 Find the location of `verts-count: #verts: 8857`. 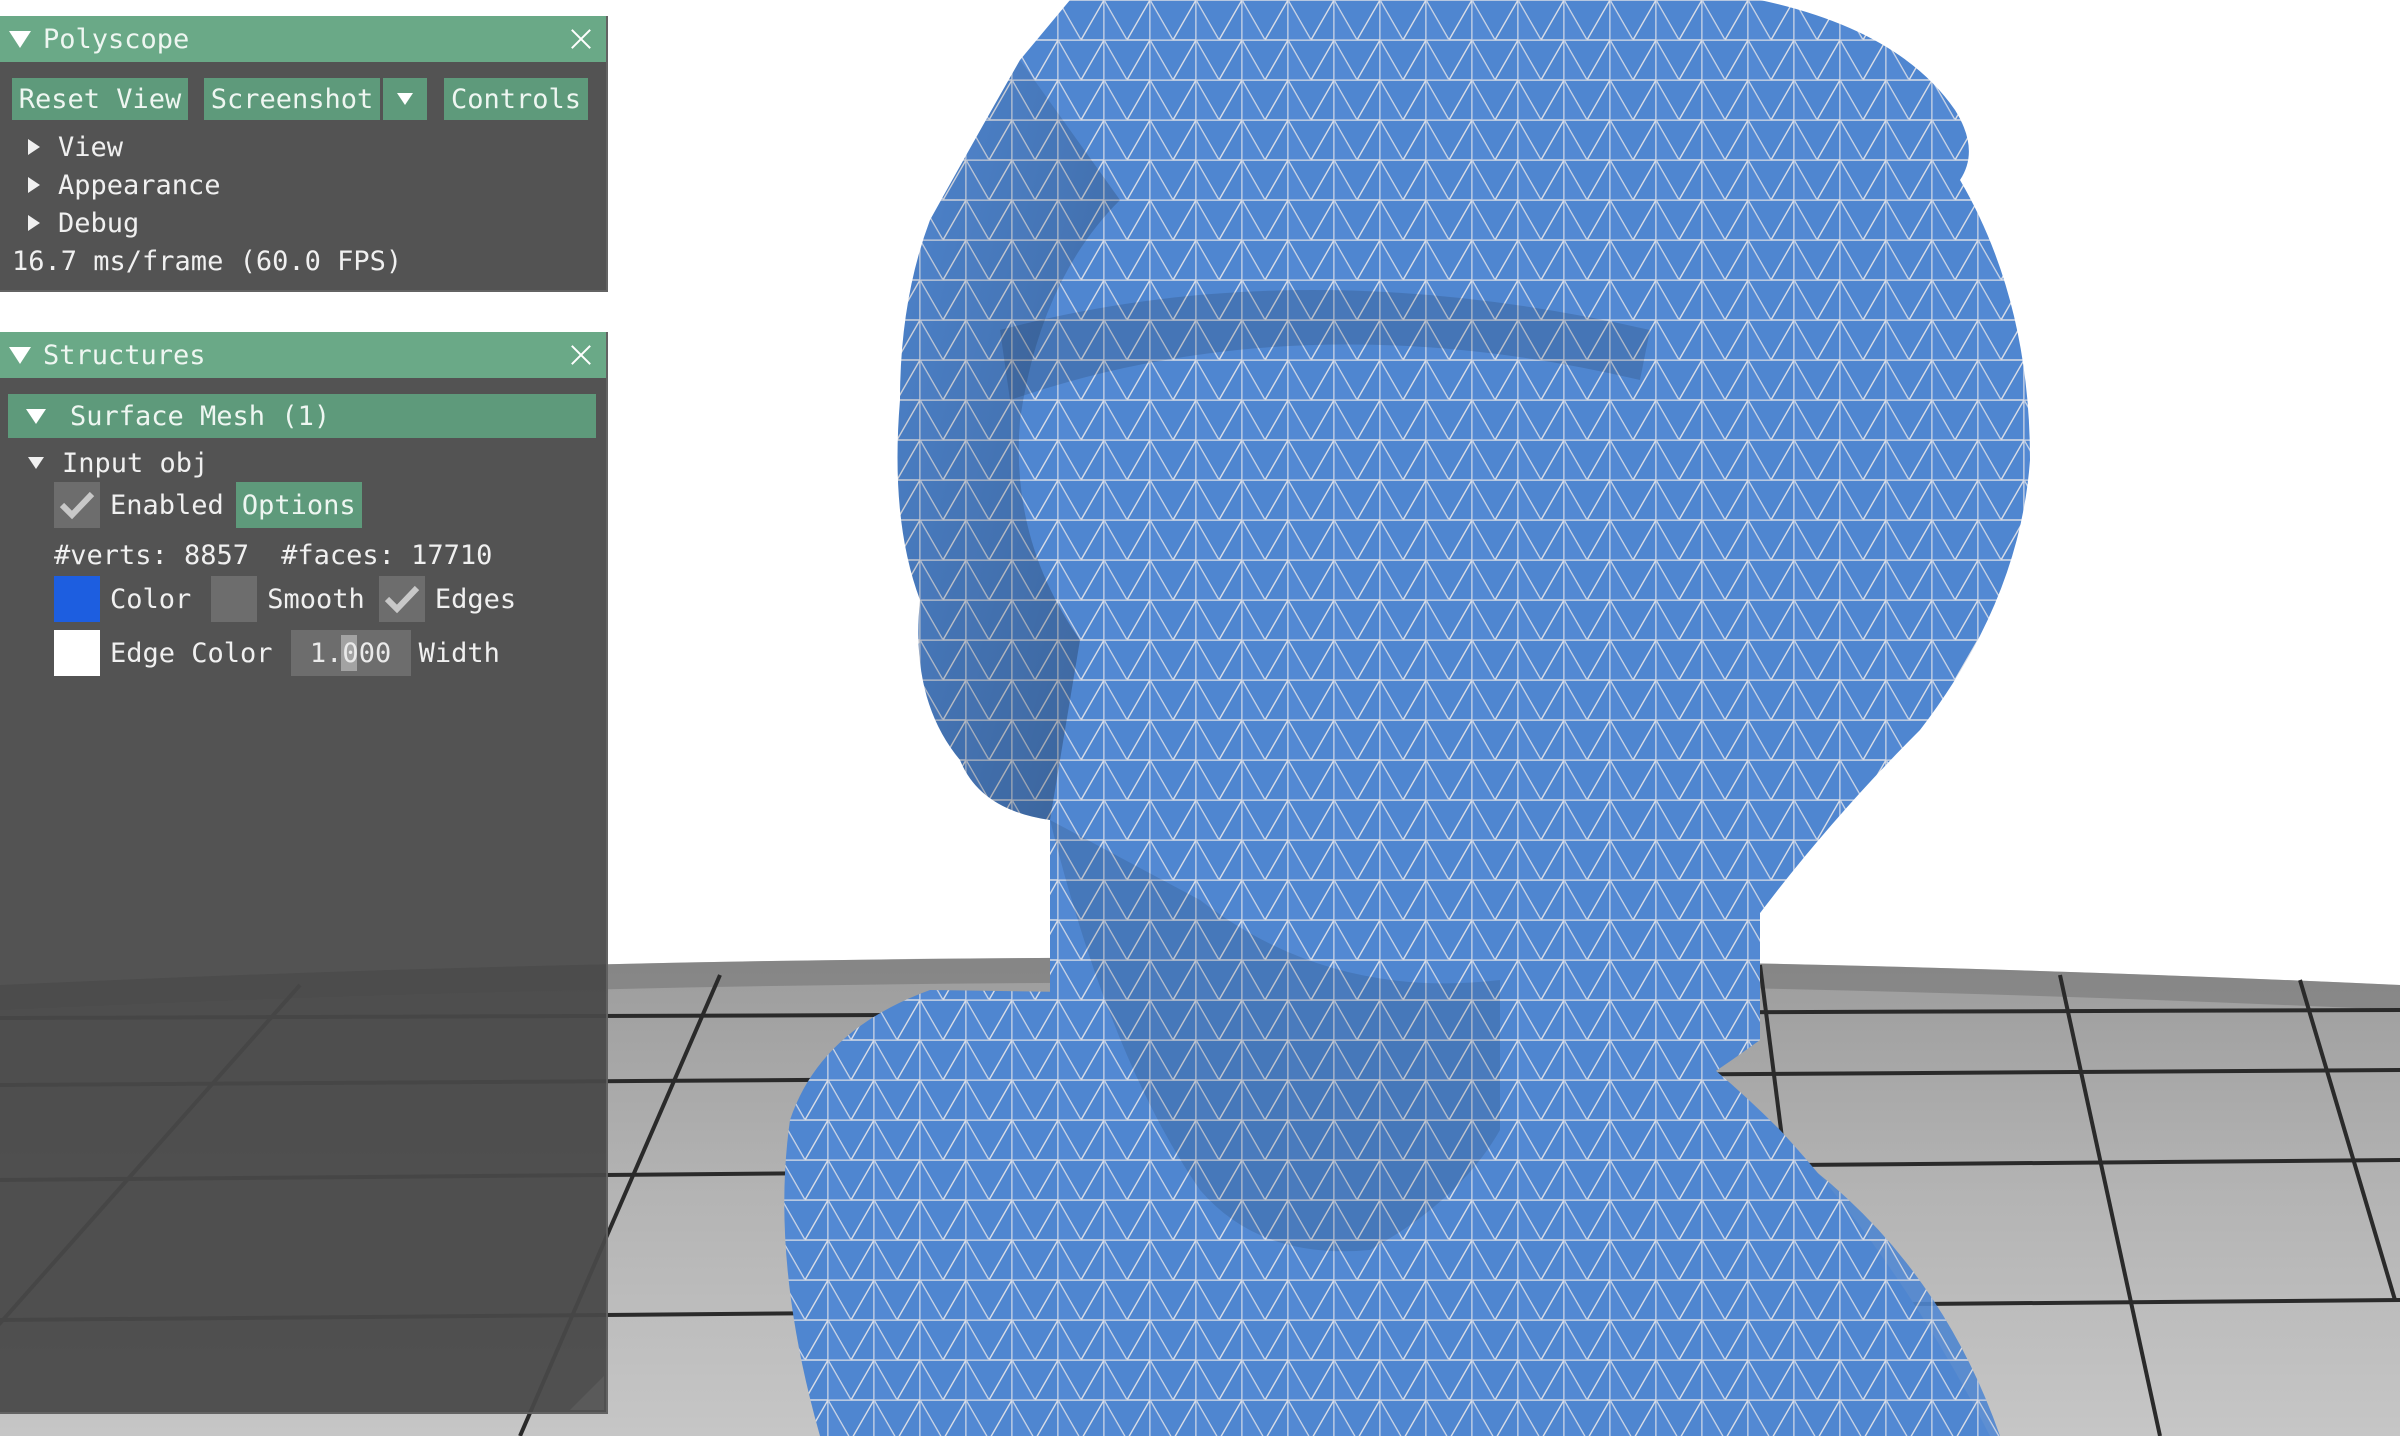

verts-count: #verts: 8857 is located at coordinates (152, 555).